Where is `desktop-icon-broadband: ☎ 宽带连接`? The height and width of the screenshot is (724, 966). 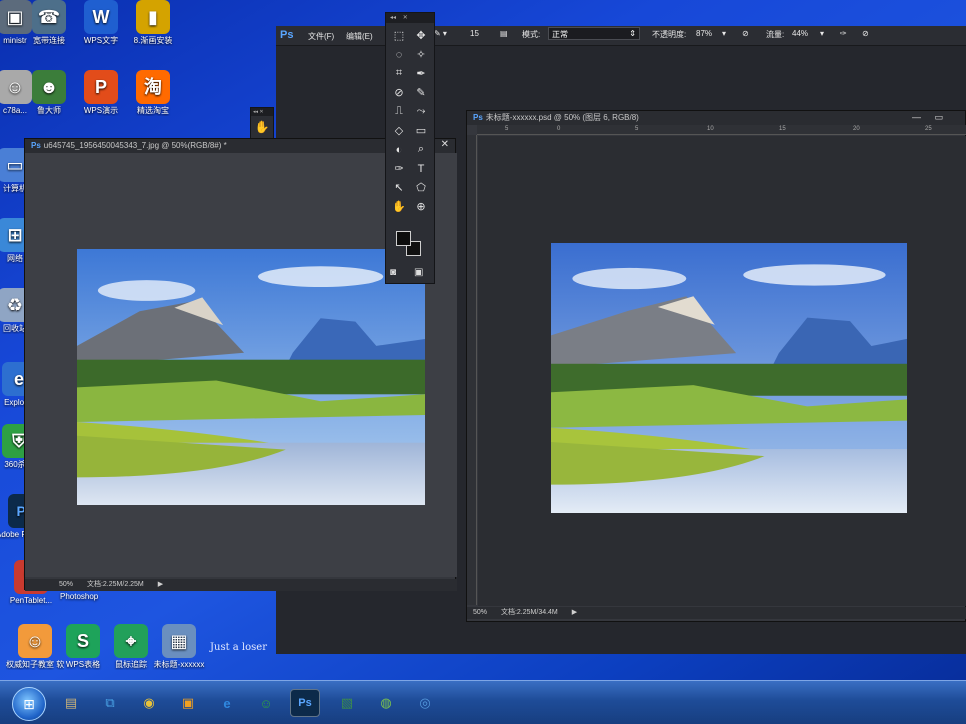 desktop-icon-broadband: ☎ 宽带连接 is located at coordinates (49, 23).